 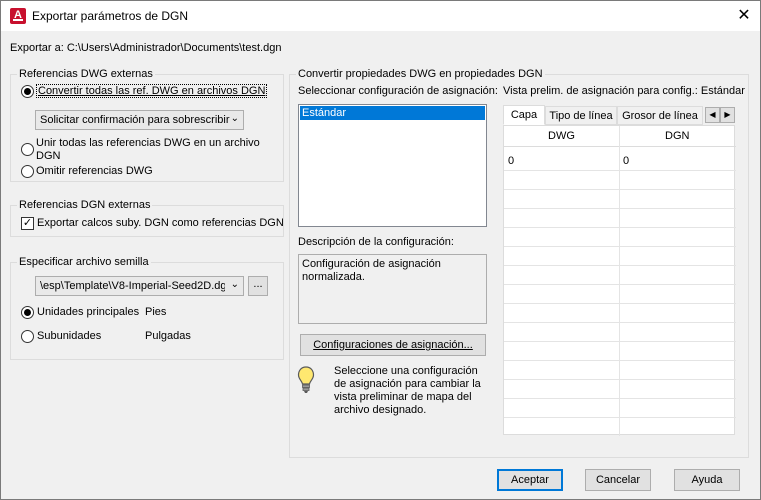 I want to click on seed-file-value: \esp\Template\V8-Imperial-Seed2D.dgn, so click(x=132, y=286).